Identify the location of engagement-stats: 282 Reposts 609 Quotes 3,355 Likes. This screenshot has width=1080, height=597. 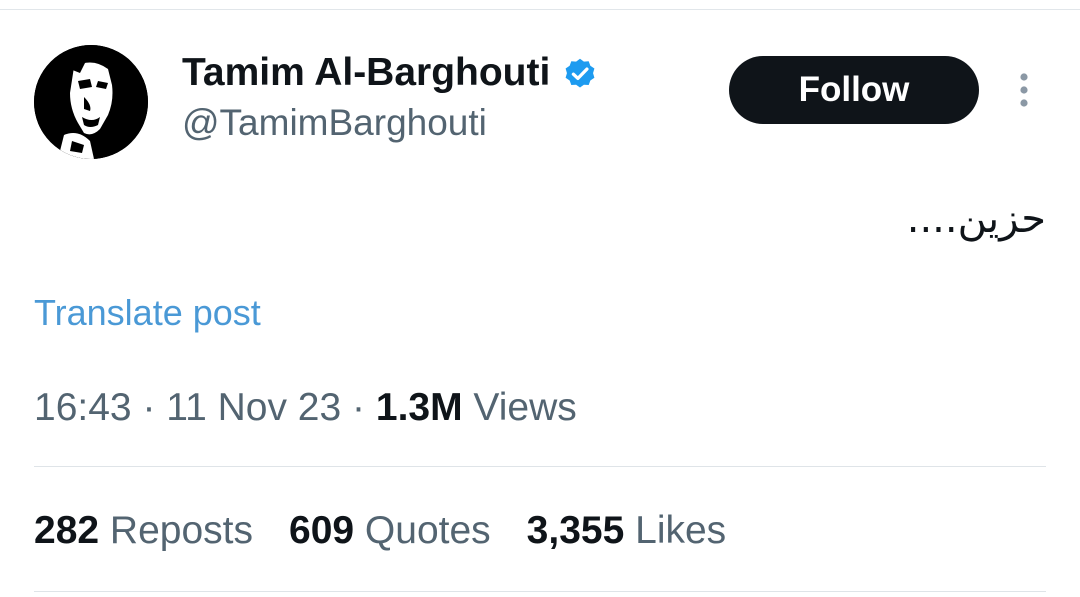
(398, 531).